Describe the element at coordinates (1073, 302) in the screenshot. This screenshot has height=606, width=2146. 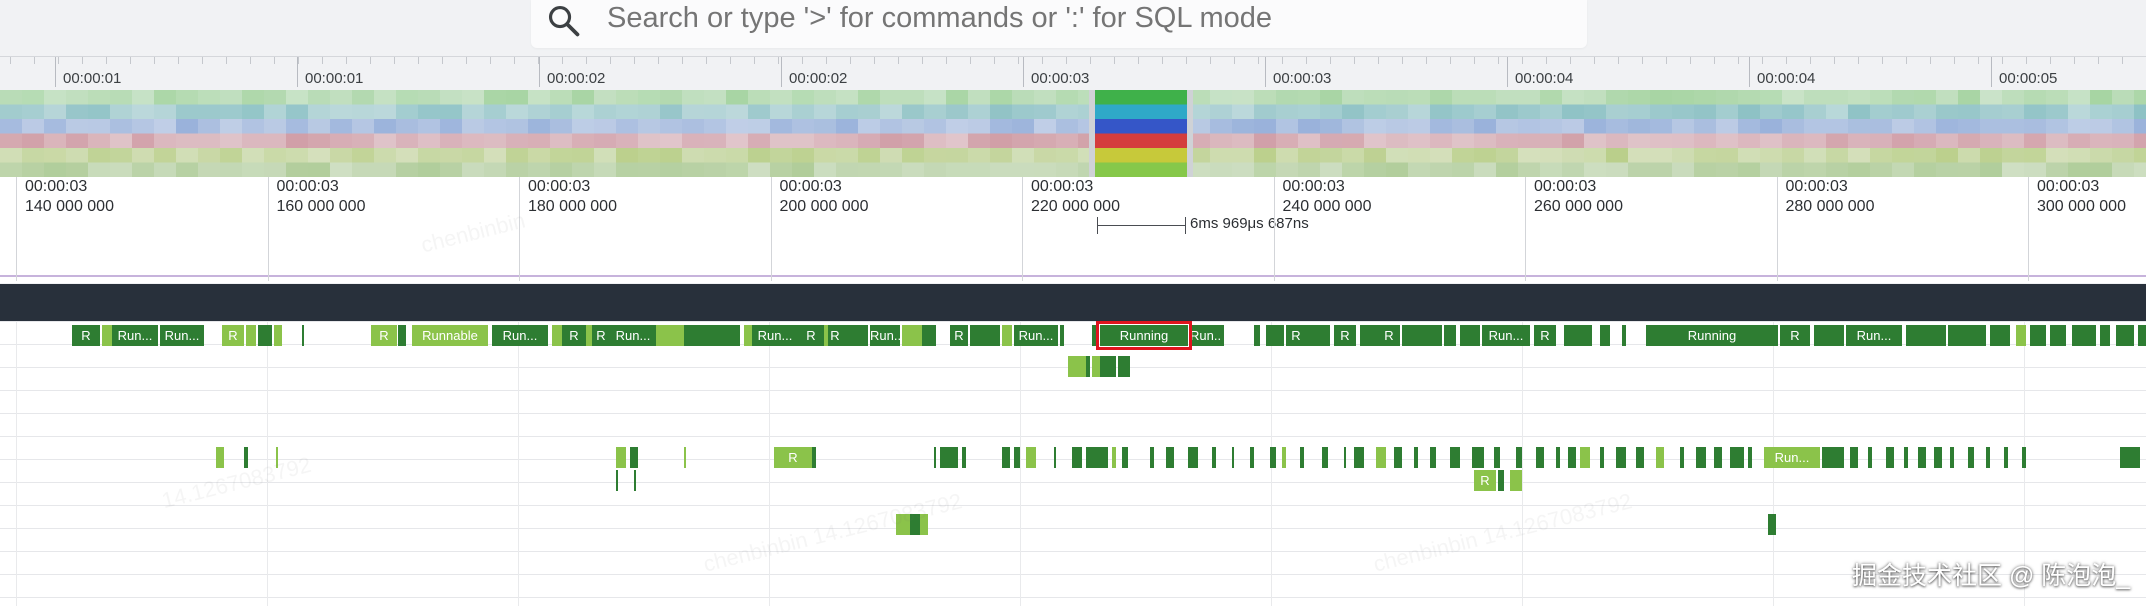
I see `track-group-header` at that location.